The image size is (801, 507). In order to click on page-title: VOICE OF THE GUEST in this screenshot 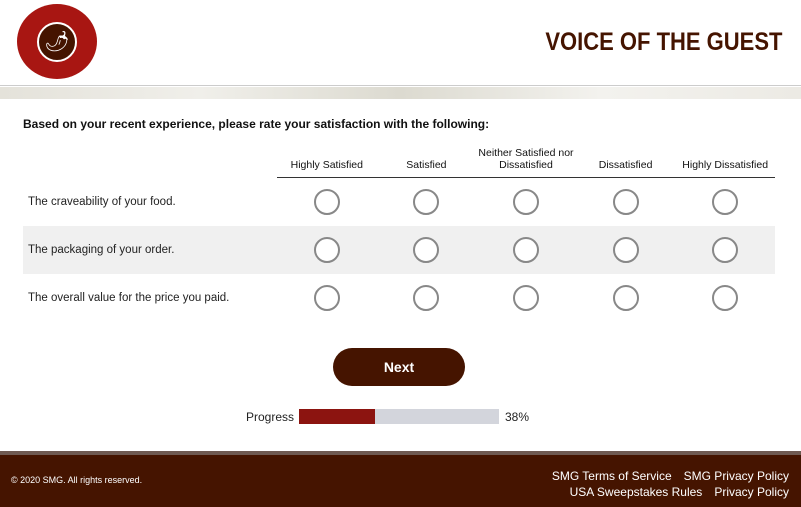, I will do `click(663, 42)`.